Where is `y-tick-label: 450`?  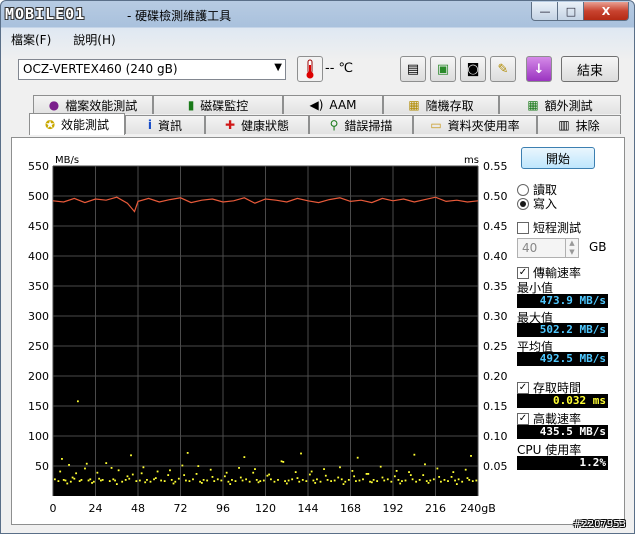
y-tick-label: 450 is located at coordinates (38, 226).